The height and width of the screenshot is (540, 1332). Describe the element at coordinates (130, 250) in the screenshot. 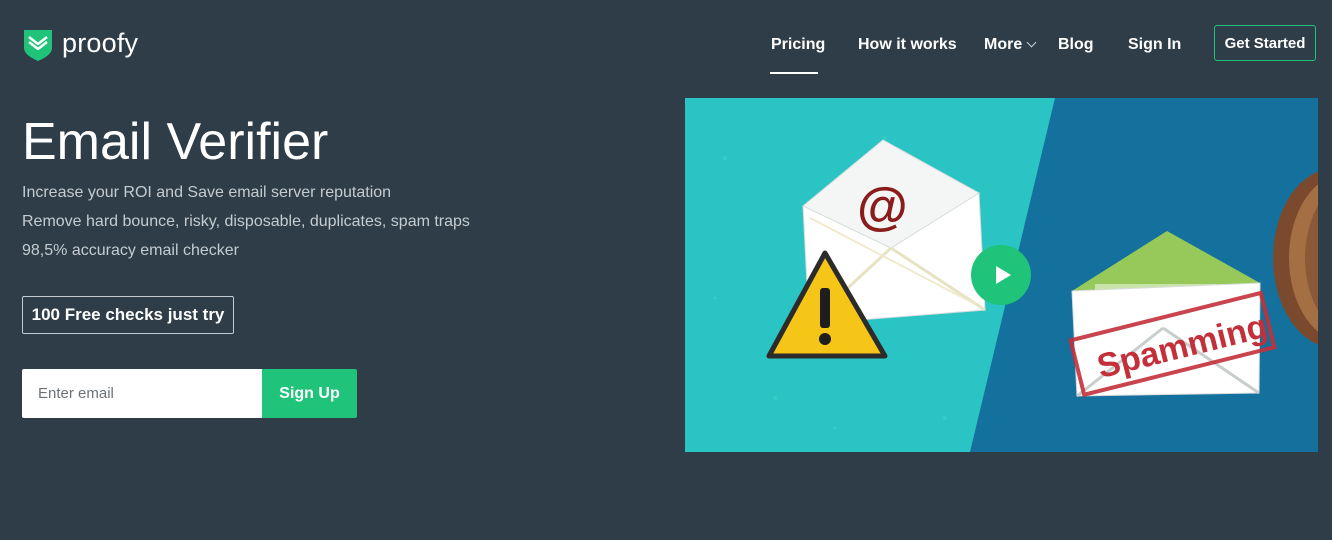

I see `hero-line-accuracy: 98,5% accuracy email checker` at that location.